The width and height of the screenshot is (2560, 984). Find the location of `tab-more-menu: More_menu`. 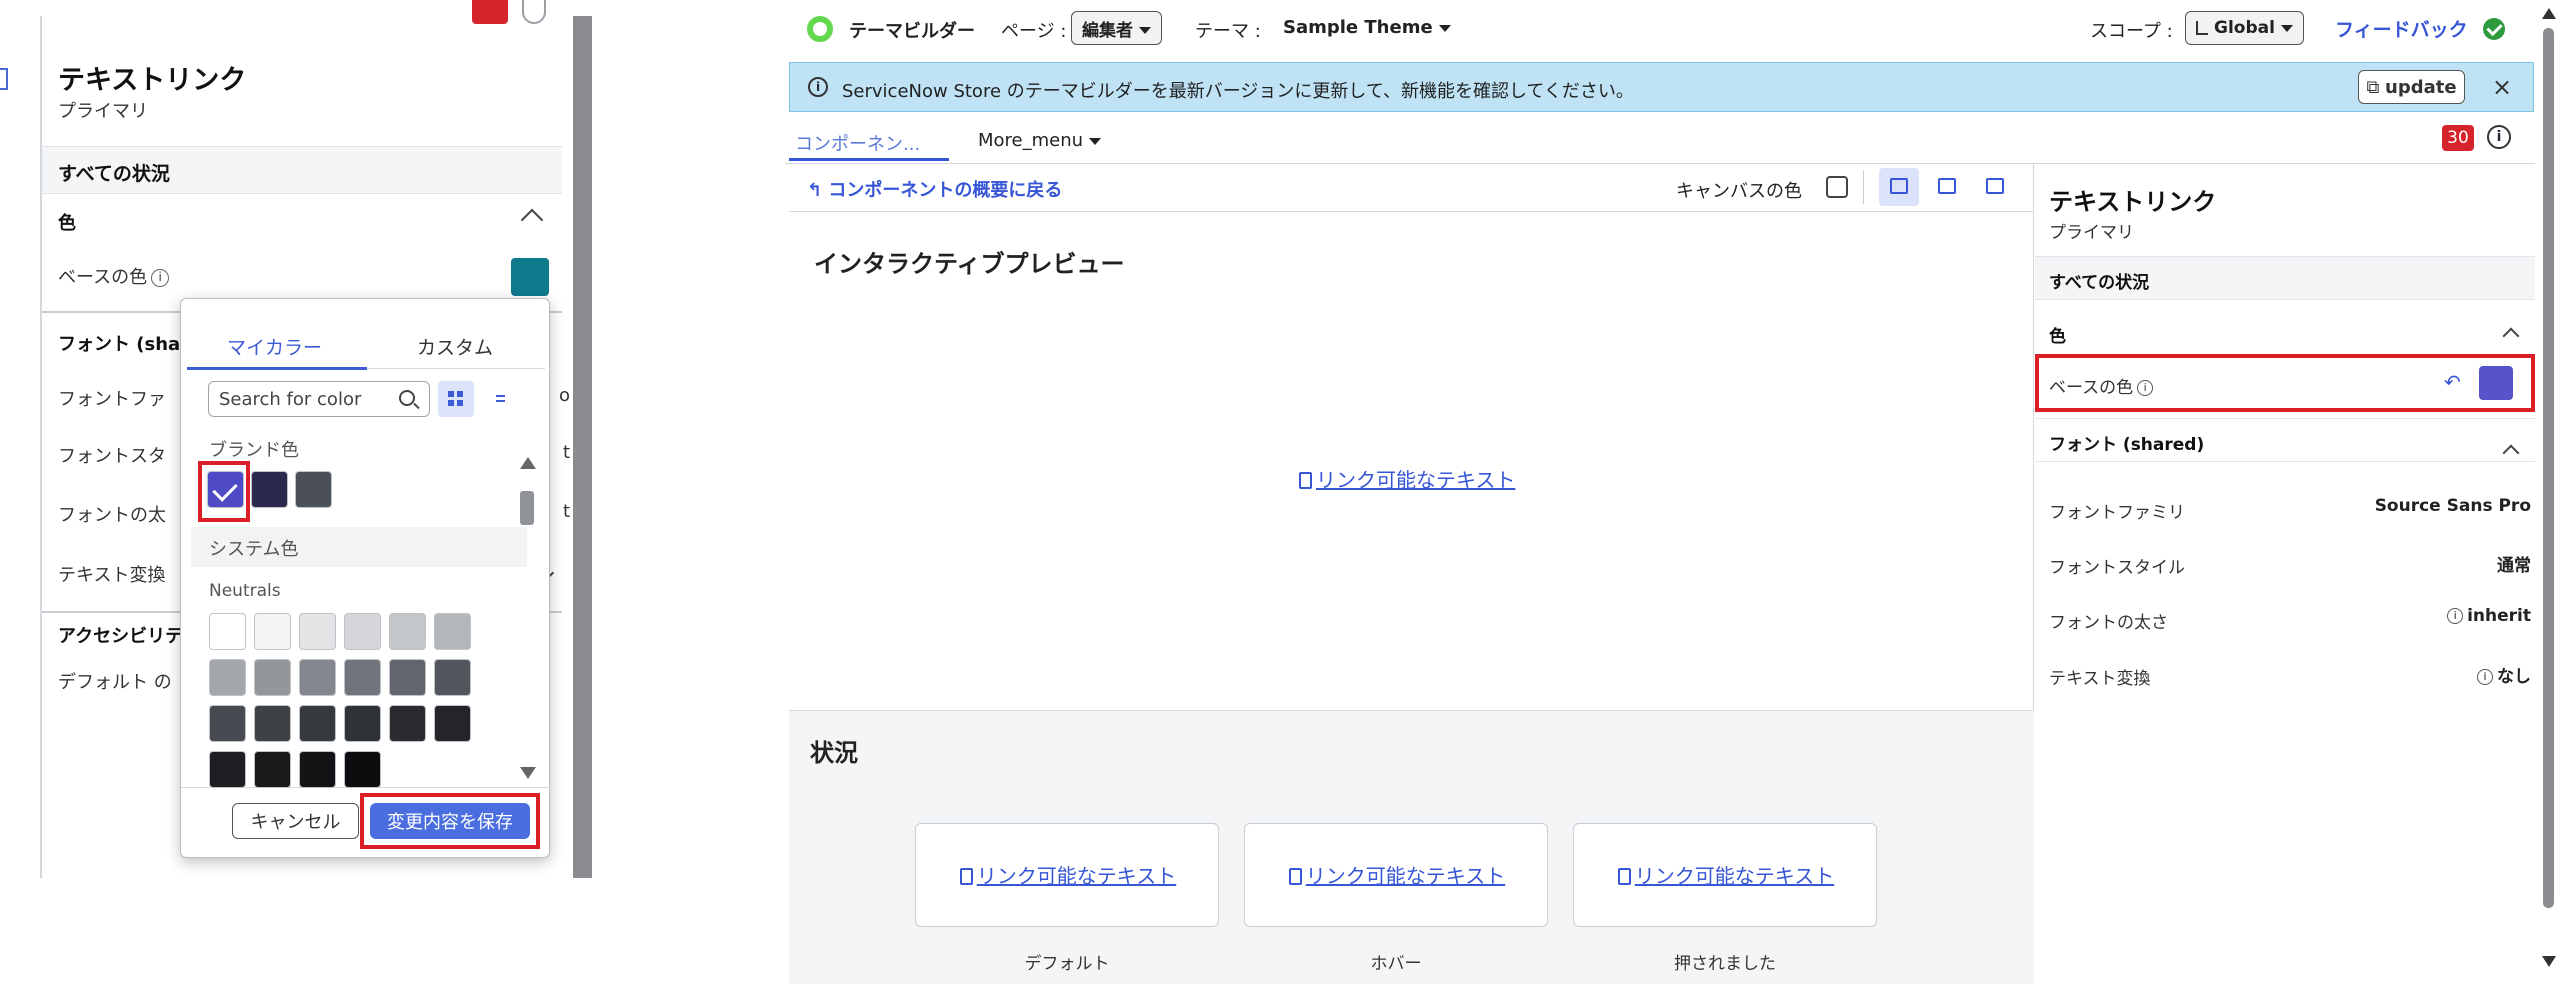

tab-more-menu: More_menu is located at coordinates (1040, 140).